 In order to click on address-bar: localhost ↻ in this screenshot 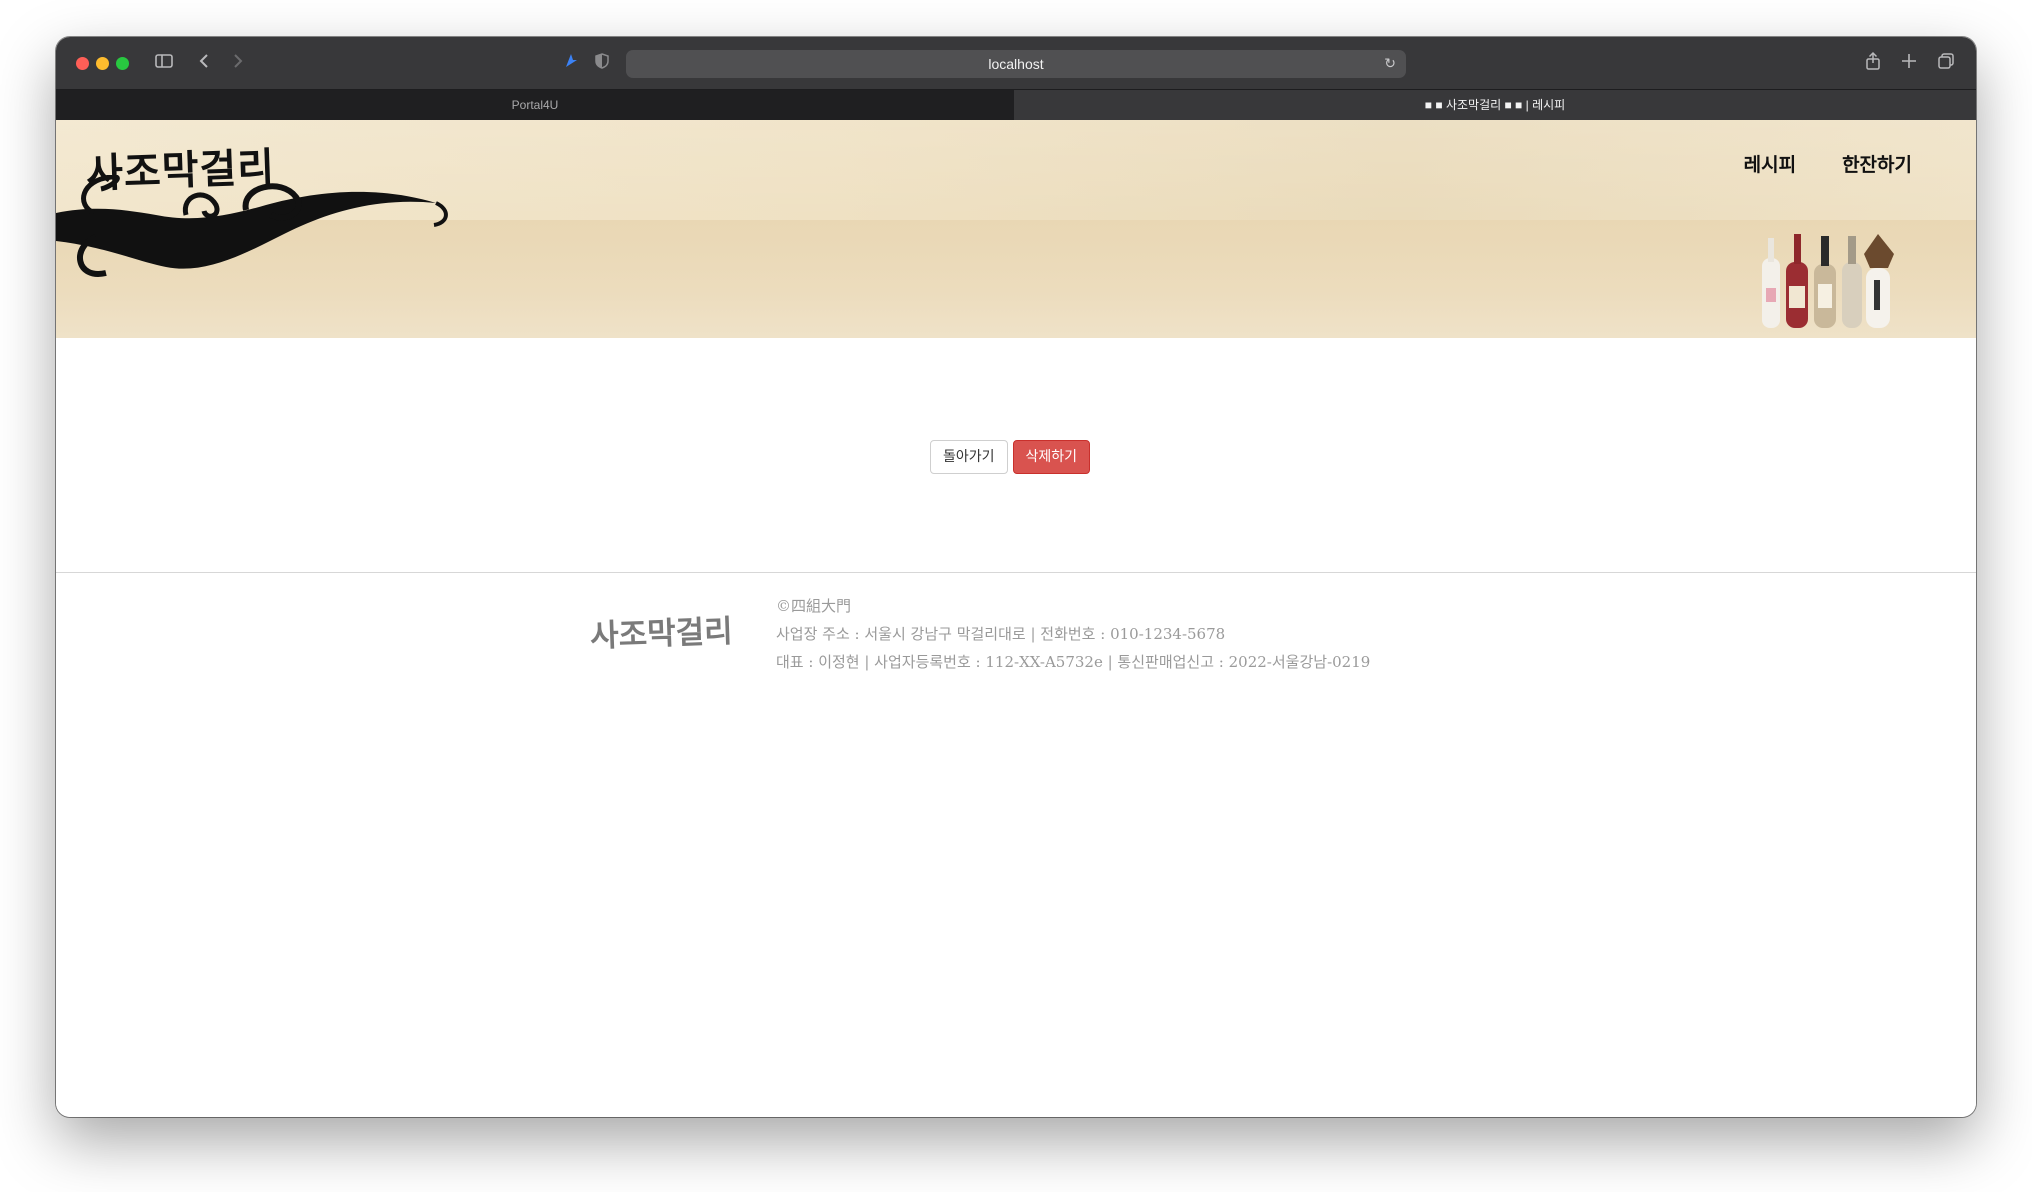, I will do `click(1016, 64)`.